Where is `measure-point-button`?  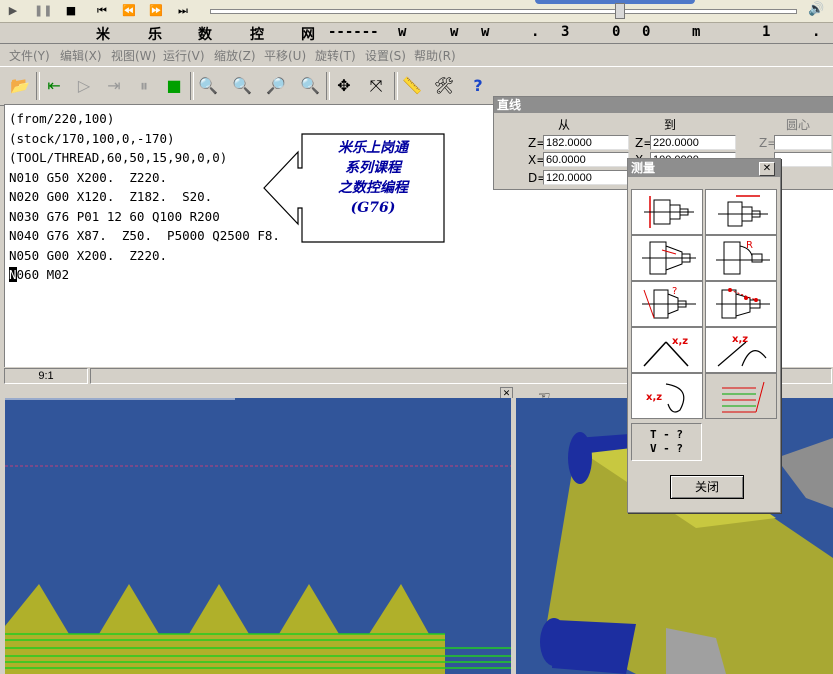
measure-point-button is located at coordinates (741, 304).